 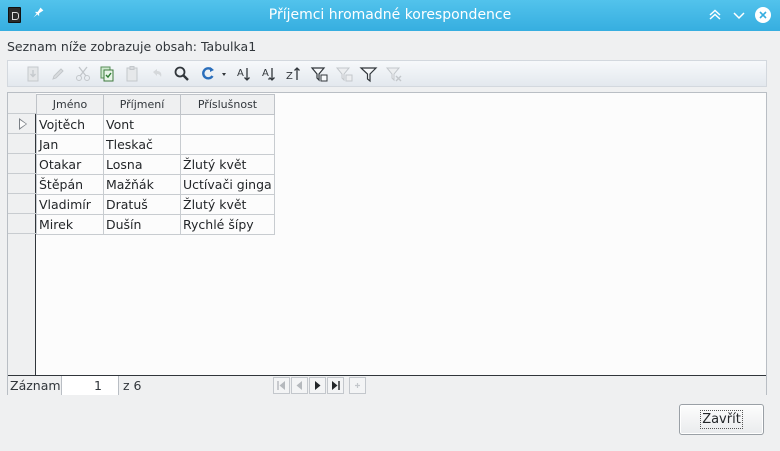 I want to click on table-cell: Uctívači ginga, so click(x=227, y=184).